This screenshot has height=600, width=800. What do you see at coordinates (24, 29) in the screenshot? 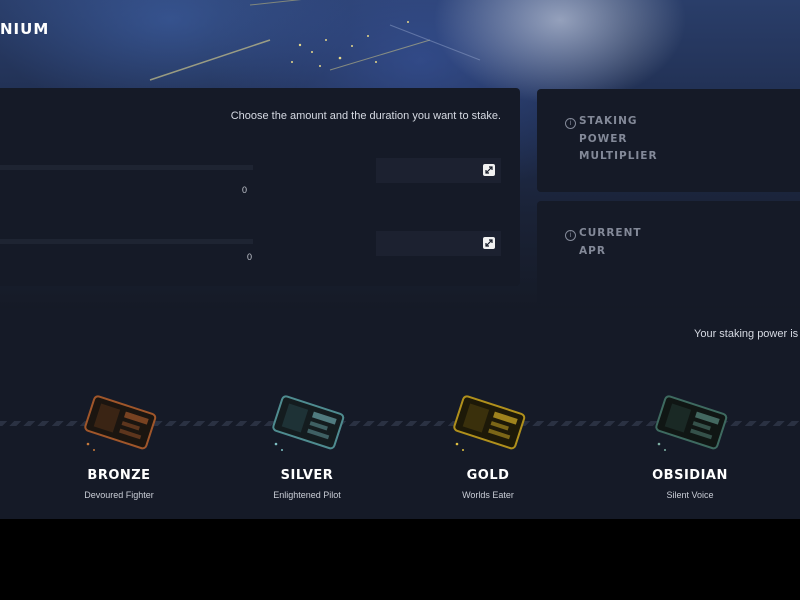
I see `brand-logo-text: NIUM` at bounding box center [24, 29].